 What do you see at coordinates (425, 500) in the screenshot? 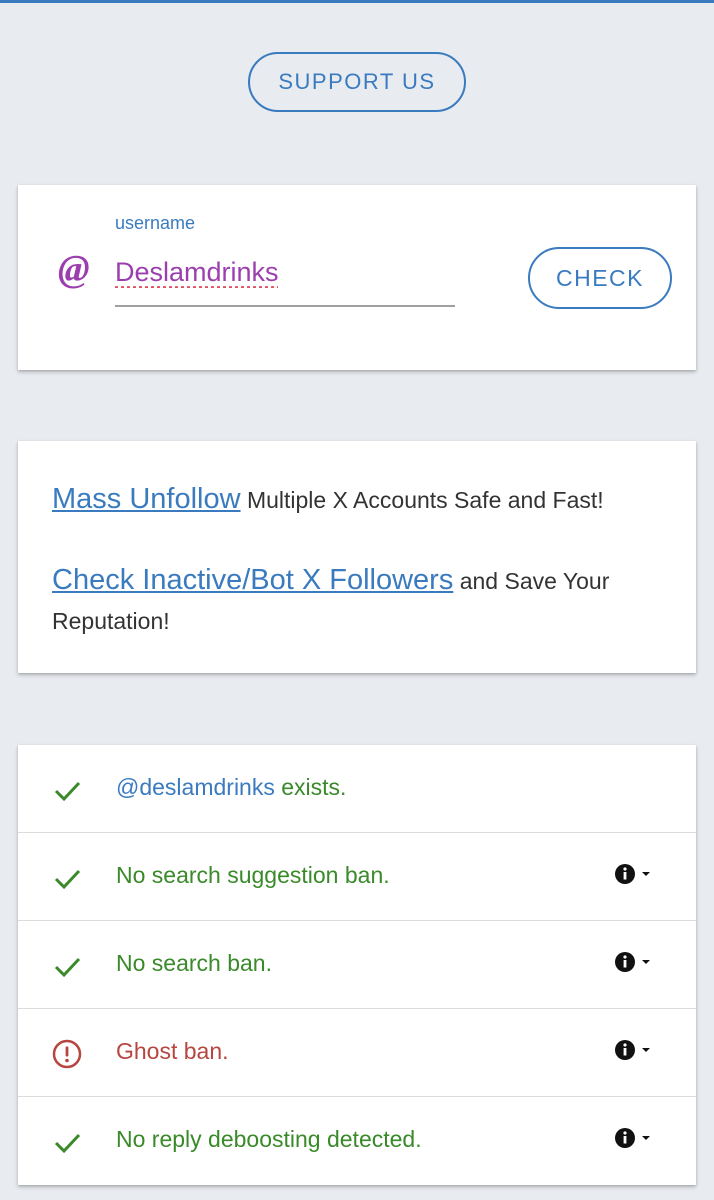
I see `promo-text: Multiple X Accounts Safe and Fast!` at bounding box center [425, 500].